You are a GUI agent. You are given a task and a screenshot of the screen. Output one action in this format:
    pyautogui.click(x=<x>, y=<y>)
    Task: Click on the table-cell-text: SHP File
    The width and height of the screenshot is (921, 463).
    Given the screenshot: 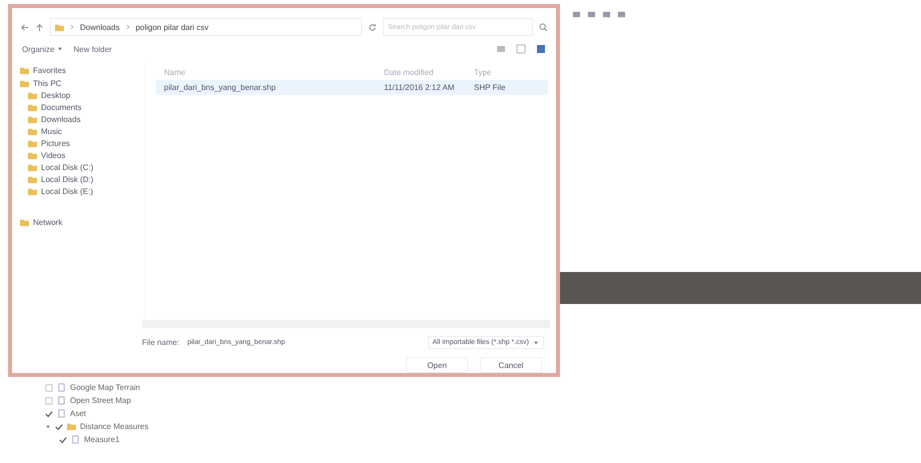 What is the action you would take?
    pyautogui.click(x=490, y=87)
    